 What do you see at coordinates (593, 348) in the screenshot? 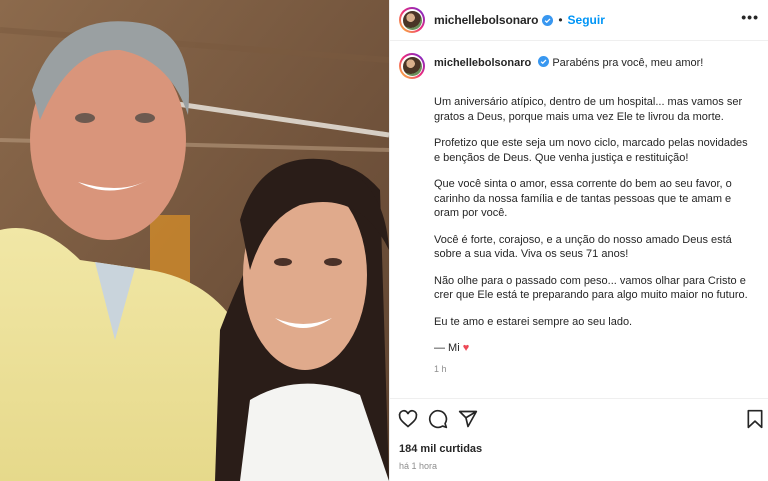
I see `caption-signature-line: — Mi ♥` at bounding box center [593, 348].